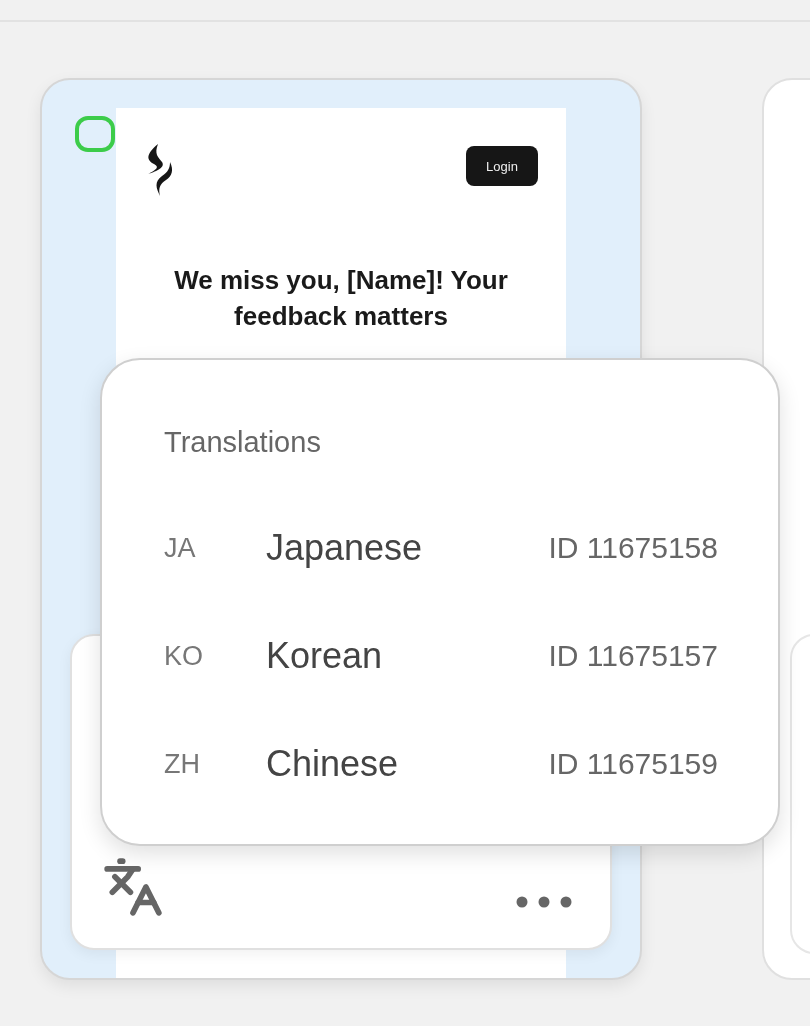 The width and height of the screenshot is (810, 1026). What do you see at coordinates (341, 298) in the screenshot?
I see `email-headline: We miss you, [Name]! Your feedback matters` at bounding box center [341, 298].